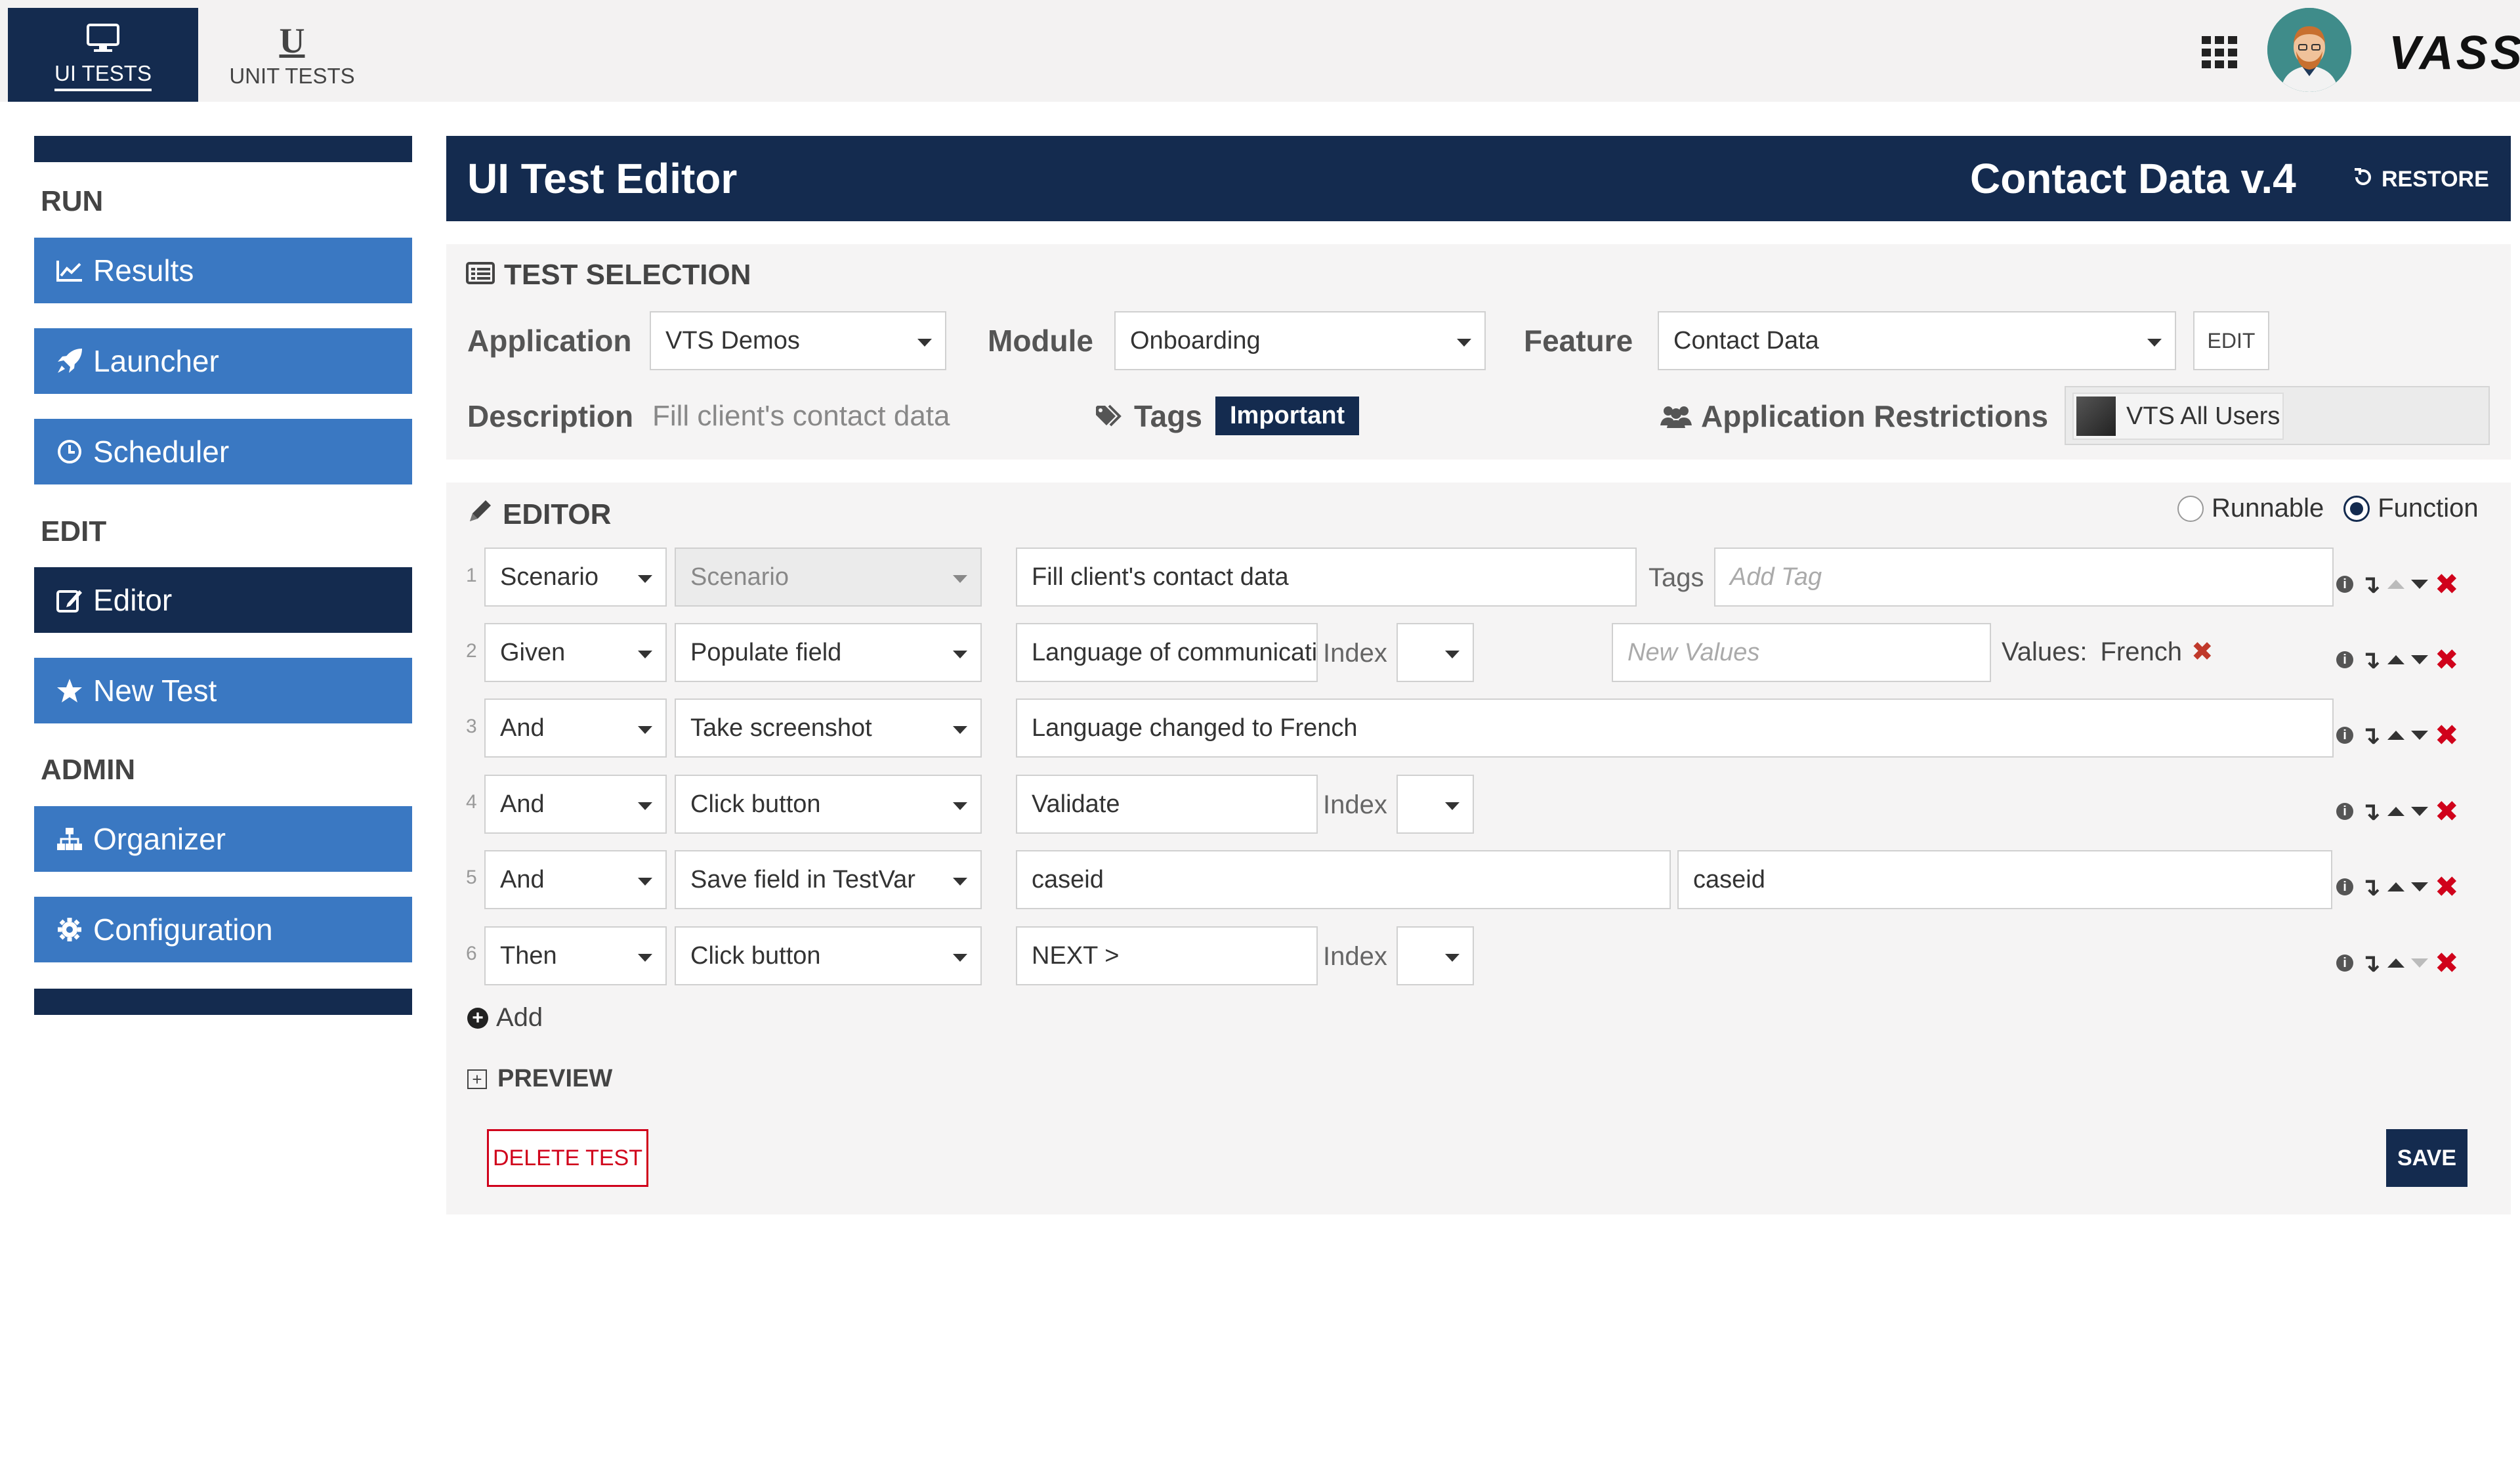  What do you see at coordinates (801, 416) in the screenshot?
I see `description-value: Fill client's contact data` at bounding box center [801, 416].